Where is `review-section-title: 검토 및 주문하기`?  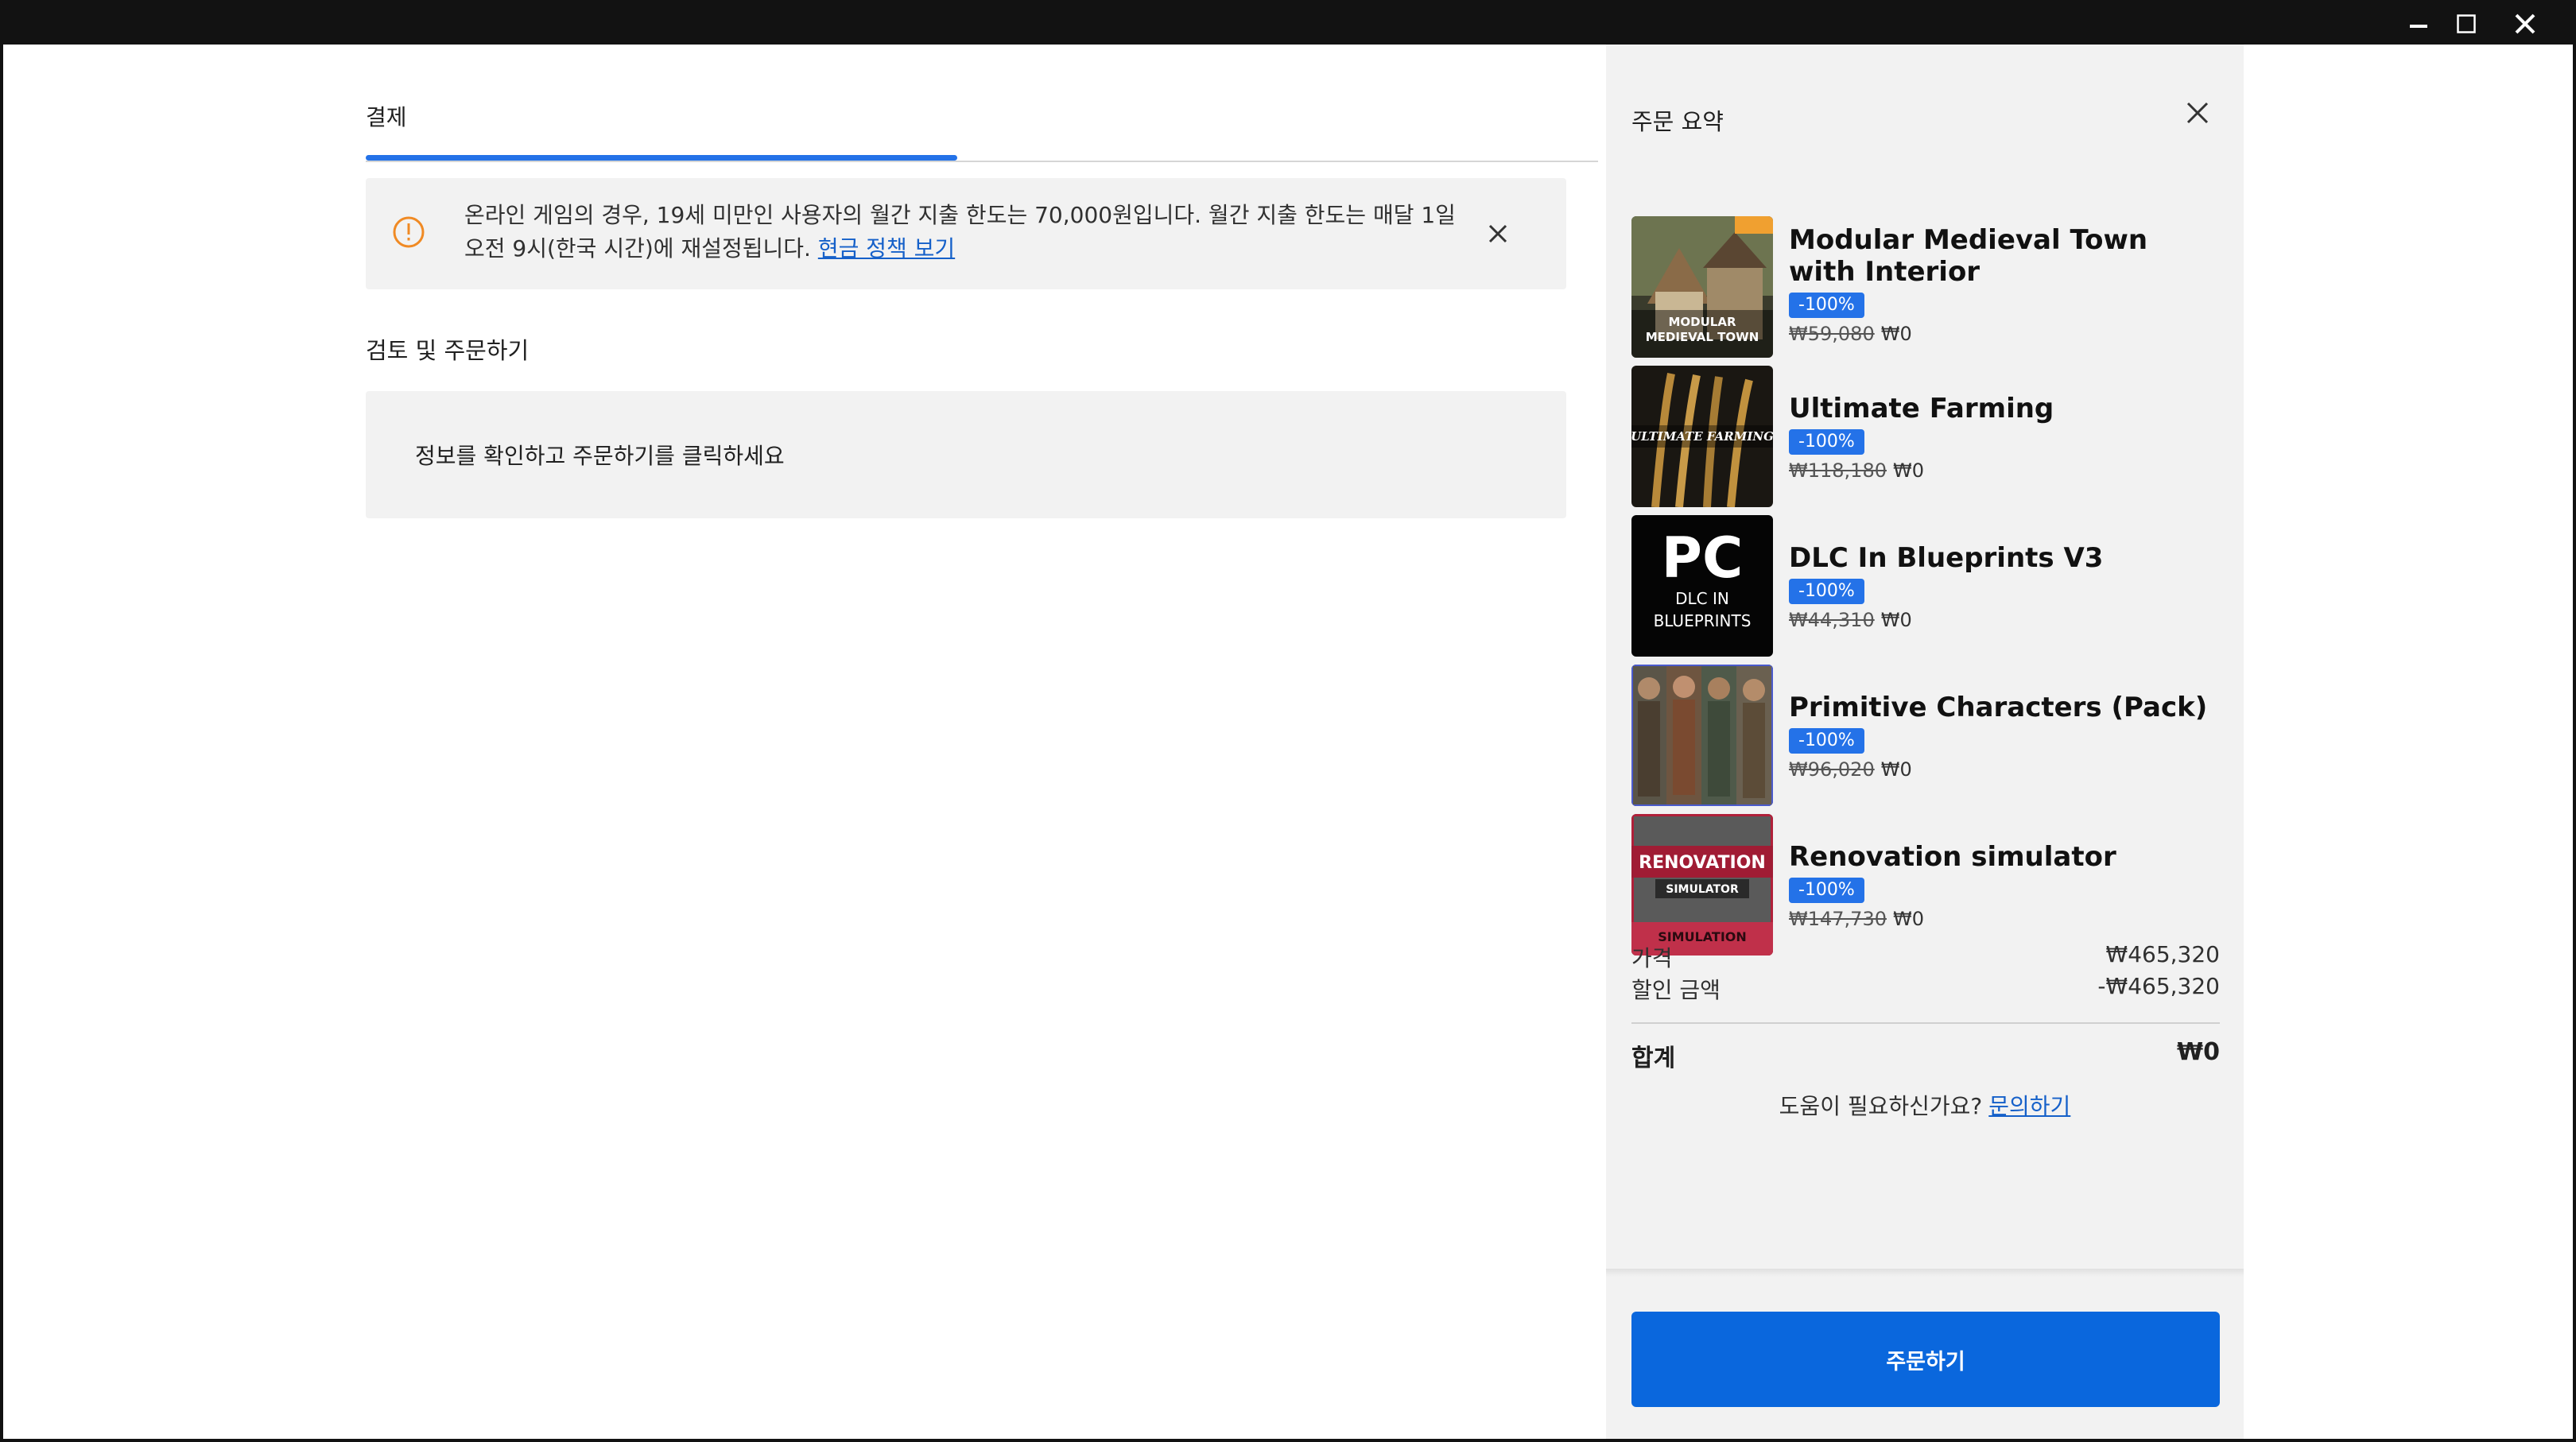 review-section-title: 검토 및 주문하기 is located at coordinates (448, 350).